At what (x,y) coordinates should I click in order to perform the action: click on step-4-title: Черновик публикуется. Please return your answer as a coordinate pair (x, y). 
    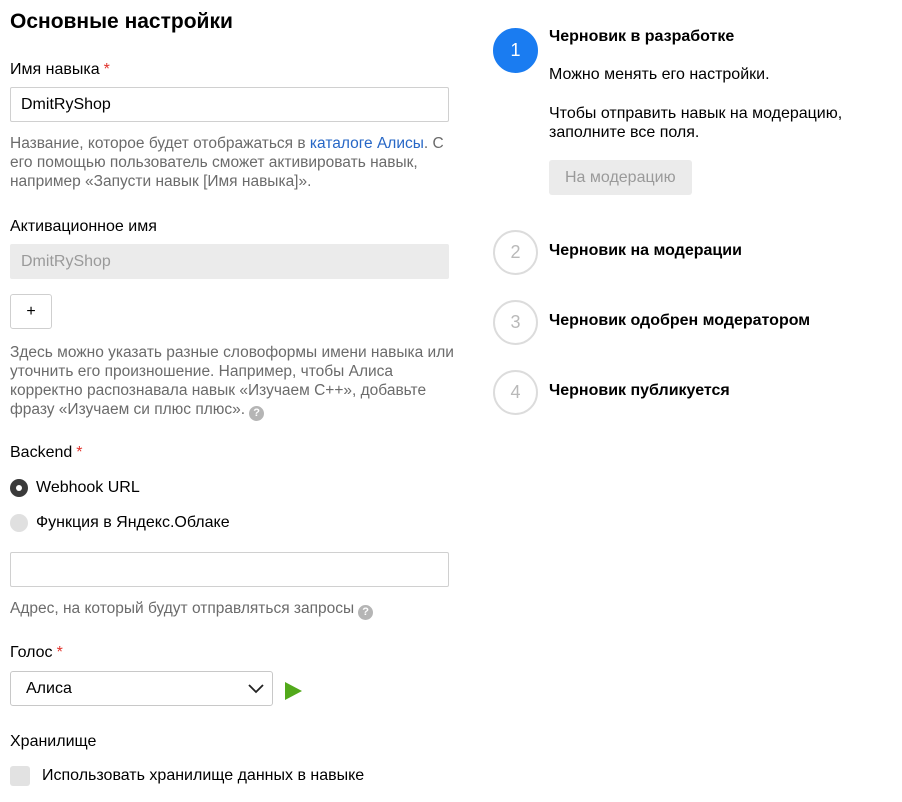
    Looking at the image, I should click on (639, 390).